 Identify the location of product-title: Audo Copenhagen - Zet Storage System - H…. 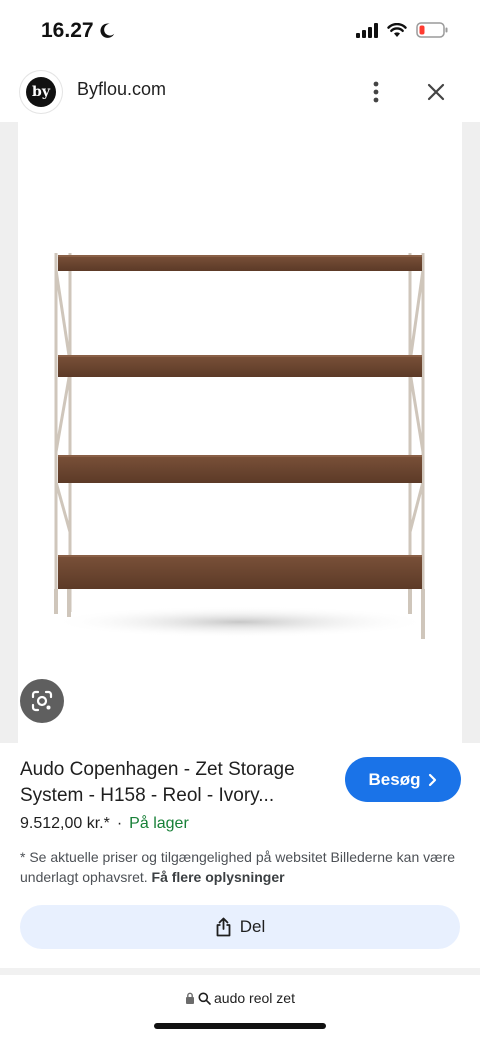
(175, 783).